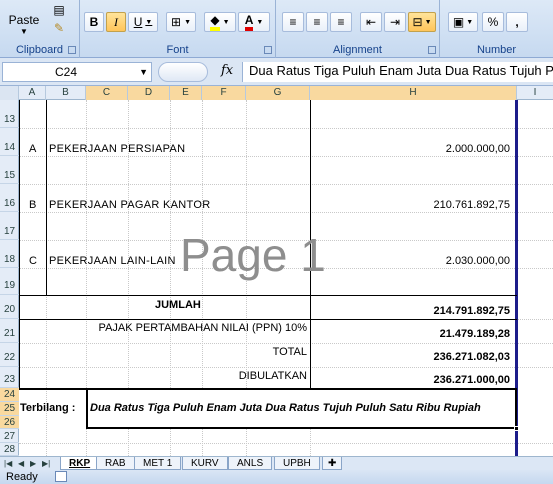 This screenshot has width=553, height=484. I want to click on row-header: 20, so click(9, 307).